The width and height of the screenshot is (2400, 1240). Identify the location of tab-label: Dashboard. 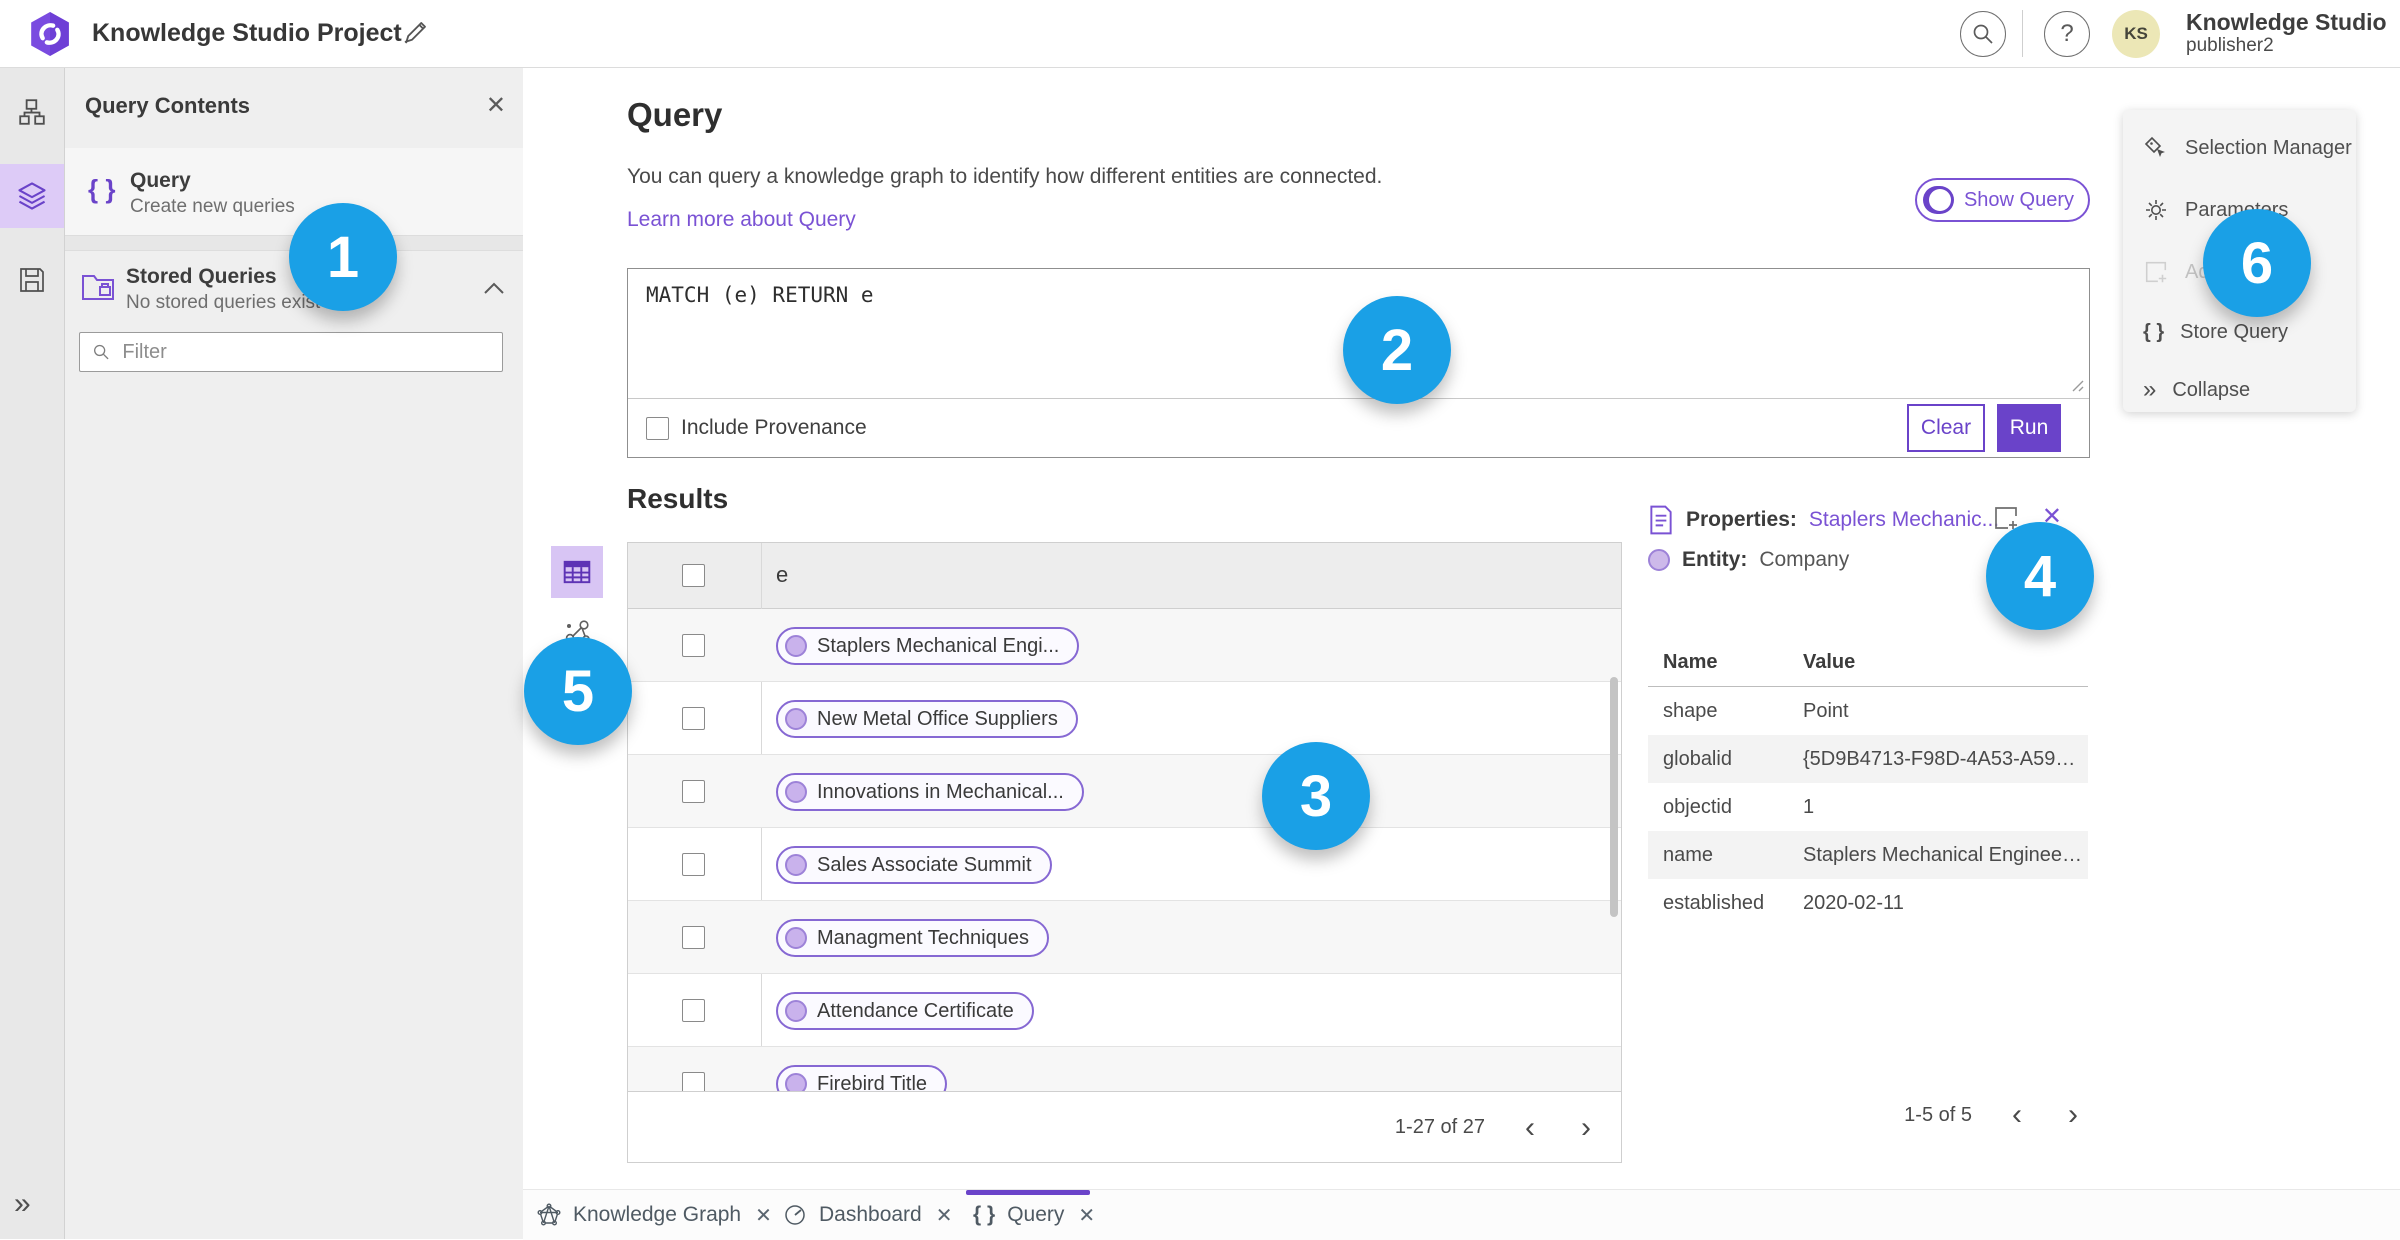
(870, 1214).